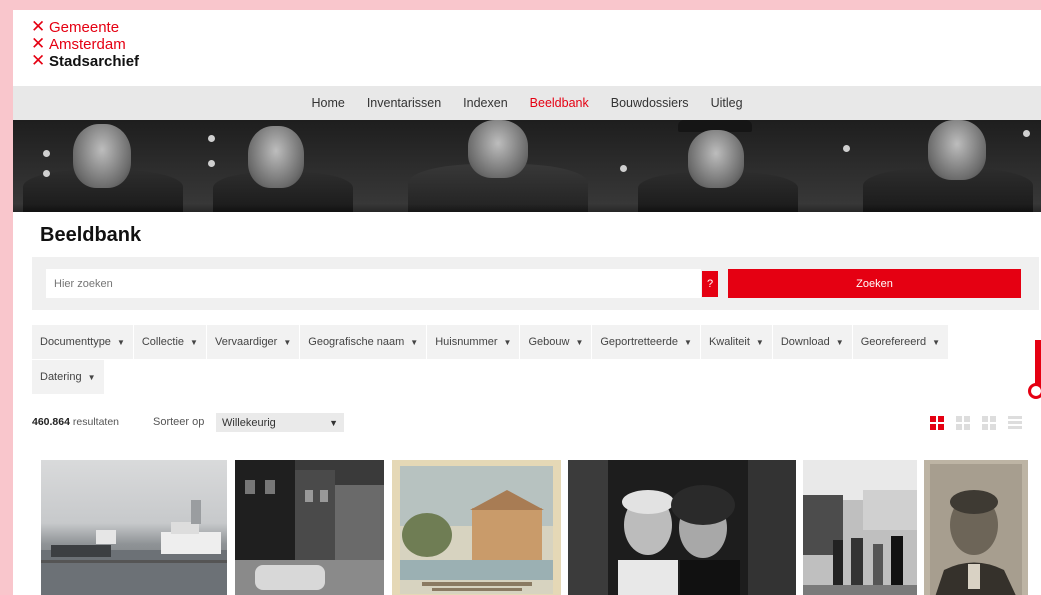 The height and width of the screenshot is (595, 1041). I want to click on logo-line-2: Amsterdam, so click(87, 44).